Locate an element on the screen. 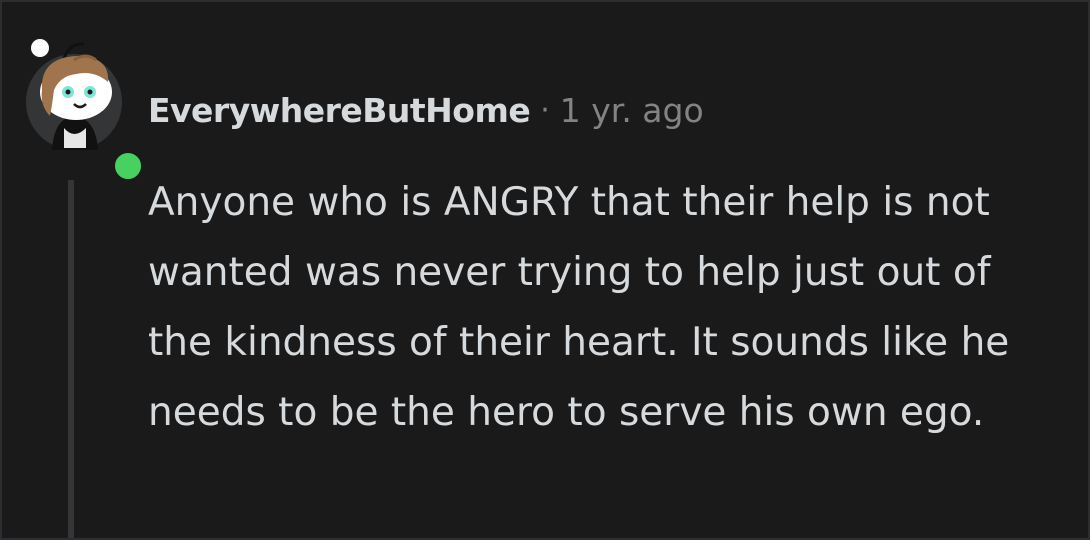  online-status-icon is located at coordinates (128, 166).